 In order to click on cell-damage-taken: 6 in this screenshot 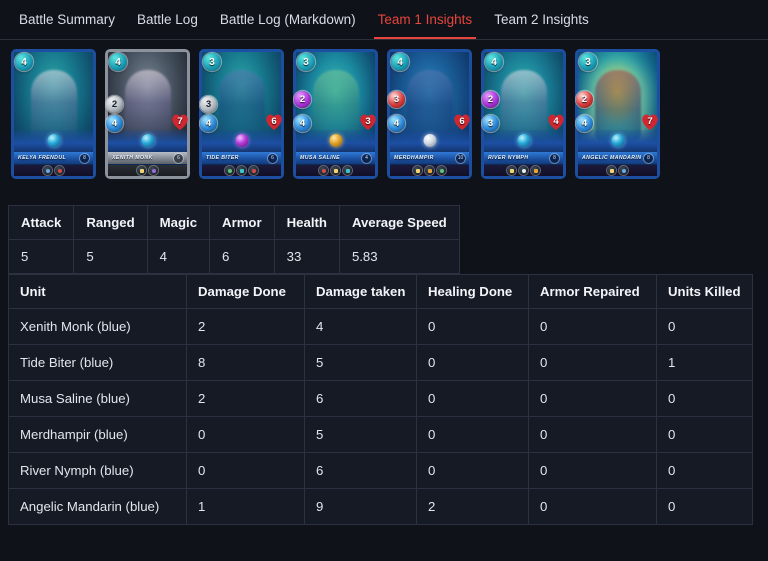, I will do `click(360, 398)`.